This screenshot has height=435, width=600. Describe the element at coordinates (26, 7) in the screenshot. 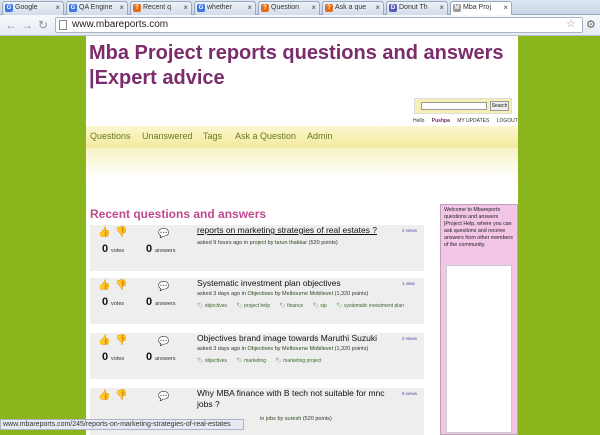

I see `tab-label: Google` at that location.